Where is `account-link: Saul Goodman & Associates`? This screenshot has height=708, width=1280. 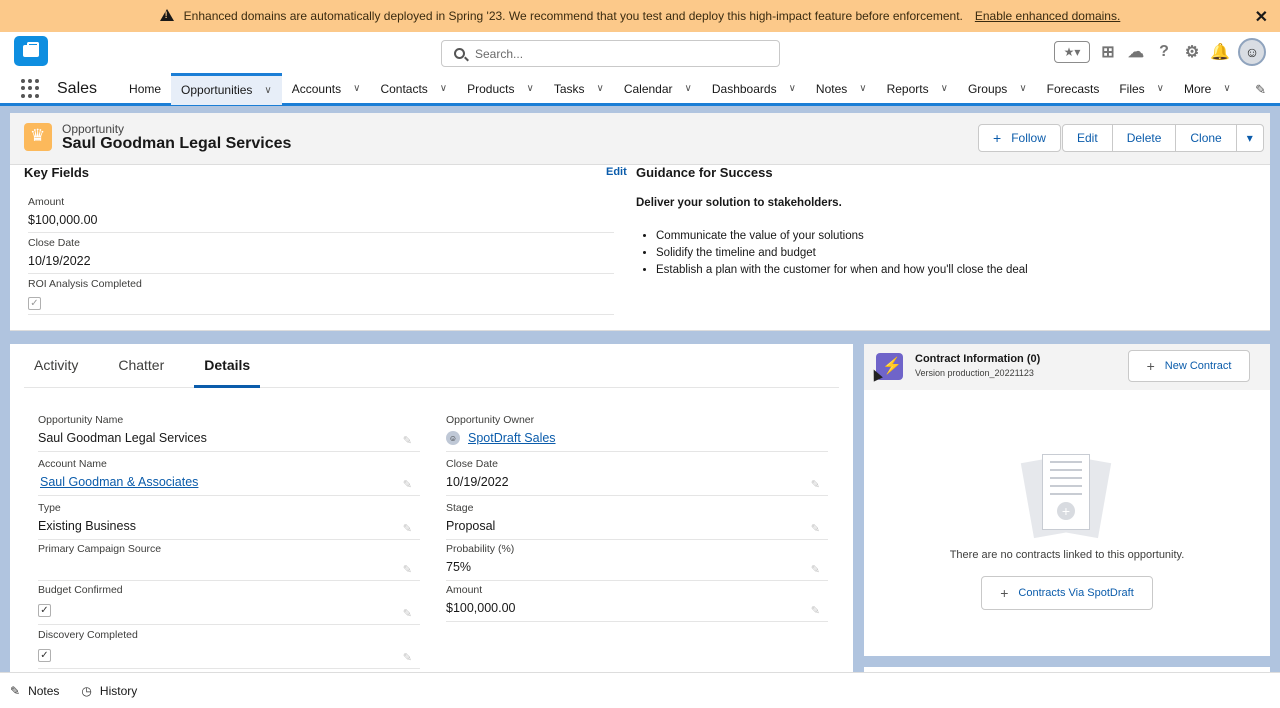
account-link: Saul Goodman & Associates is located at coordinates (119, 482).